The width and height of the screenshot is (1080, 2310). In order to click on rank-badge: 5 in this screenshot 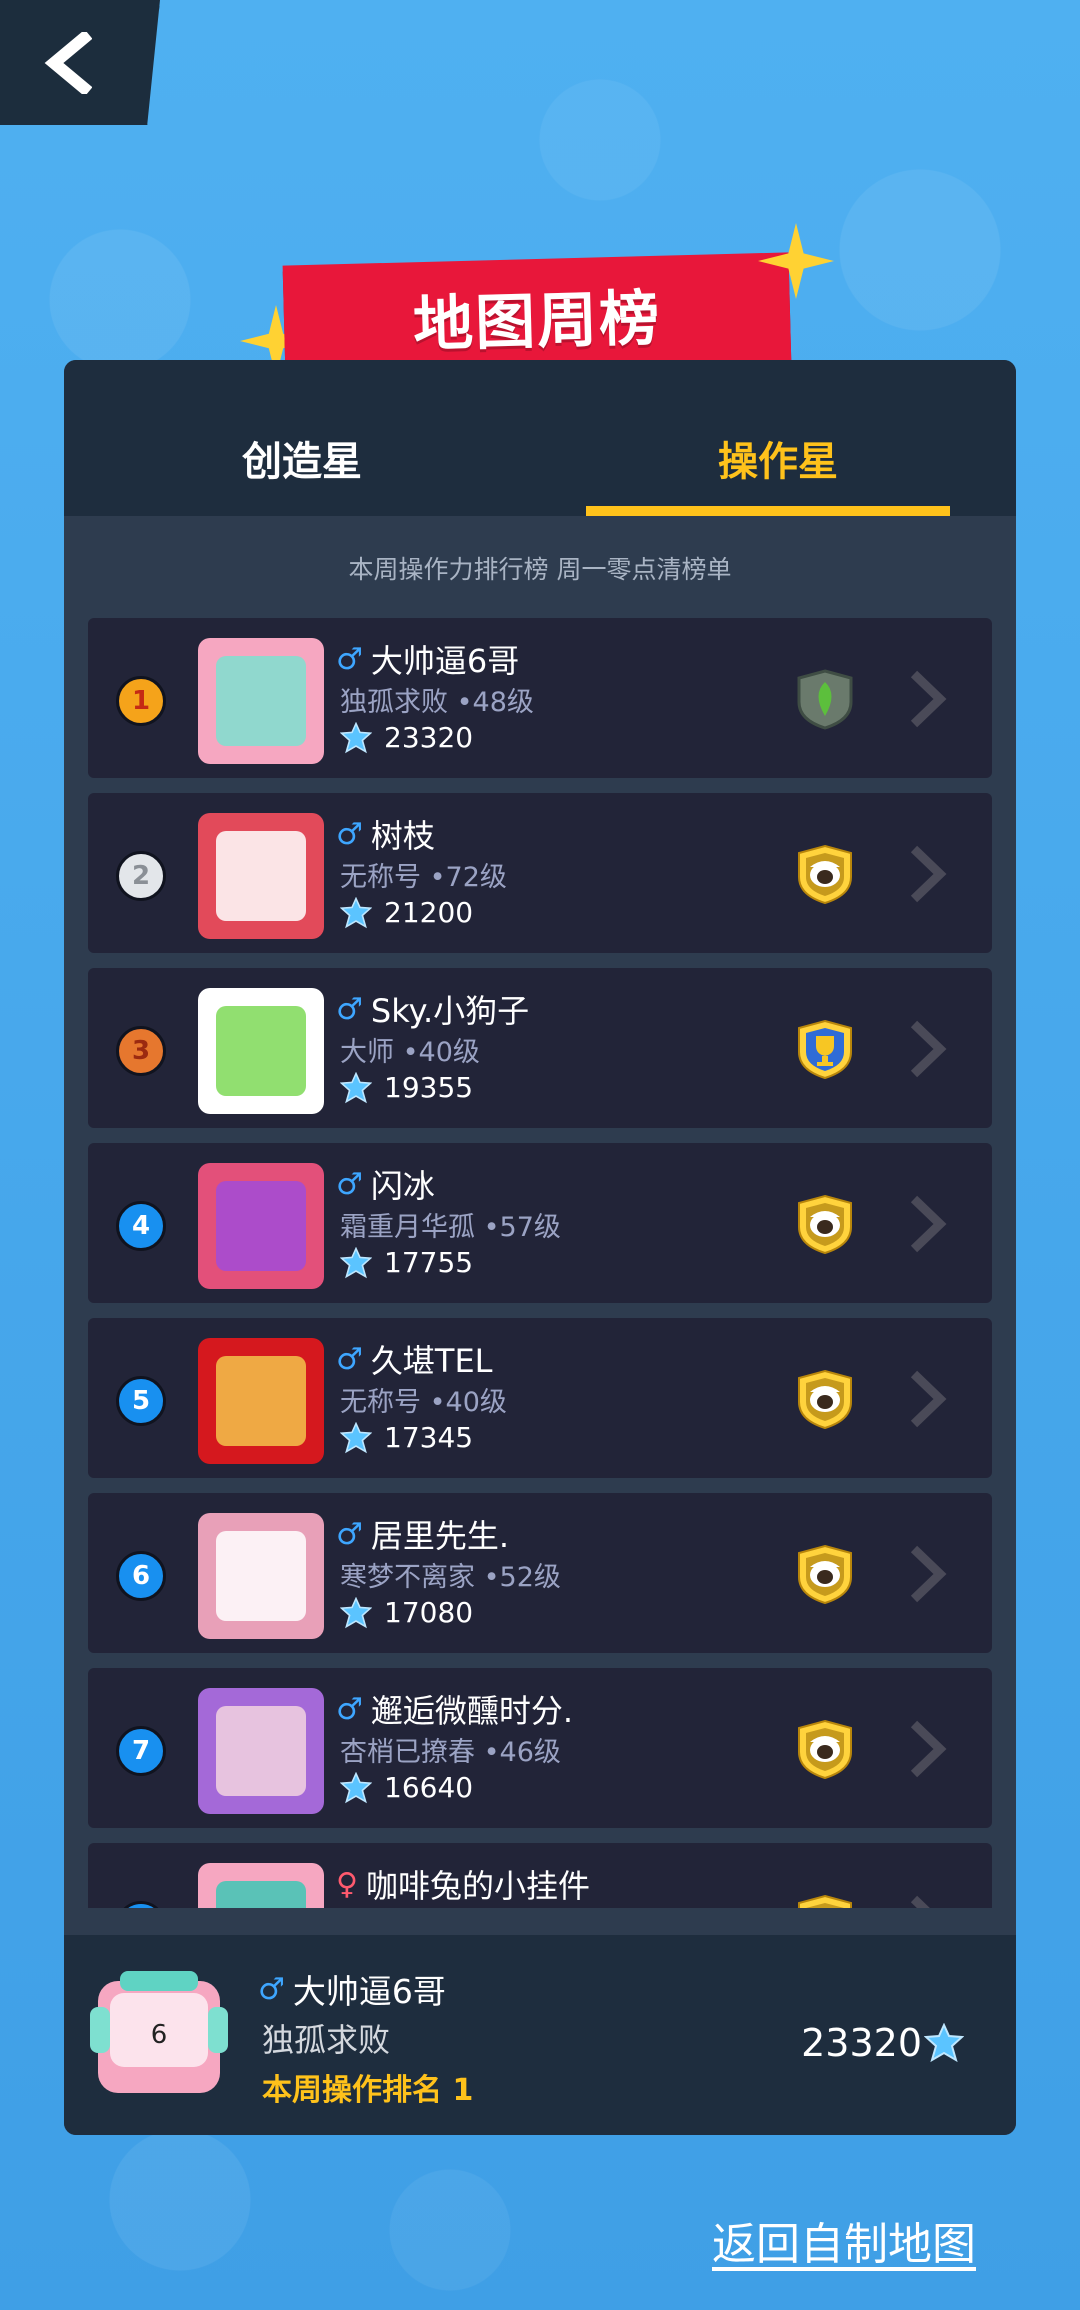, I will do `click(141, 1401)`.